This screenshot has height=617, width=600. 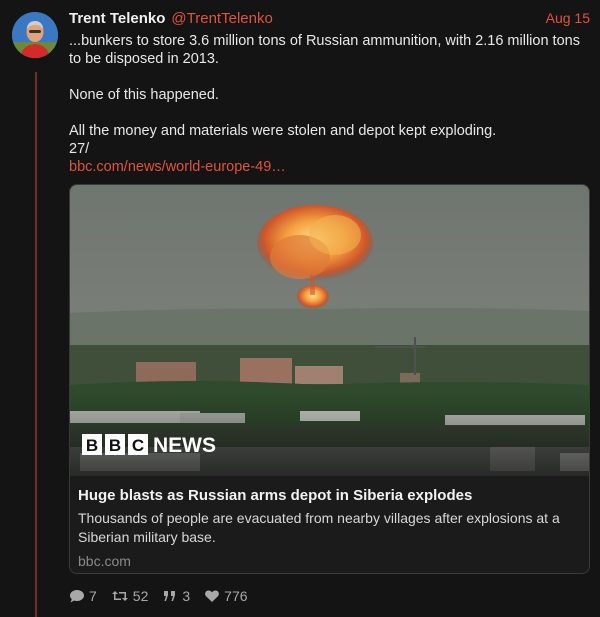 I want to click on tweet-actions: 7 52 3 776, so click(x=329, y=596).